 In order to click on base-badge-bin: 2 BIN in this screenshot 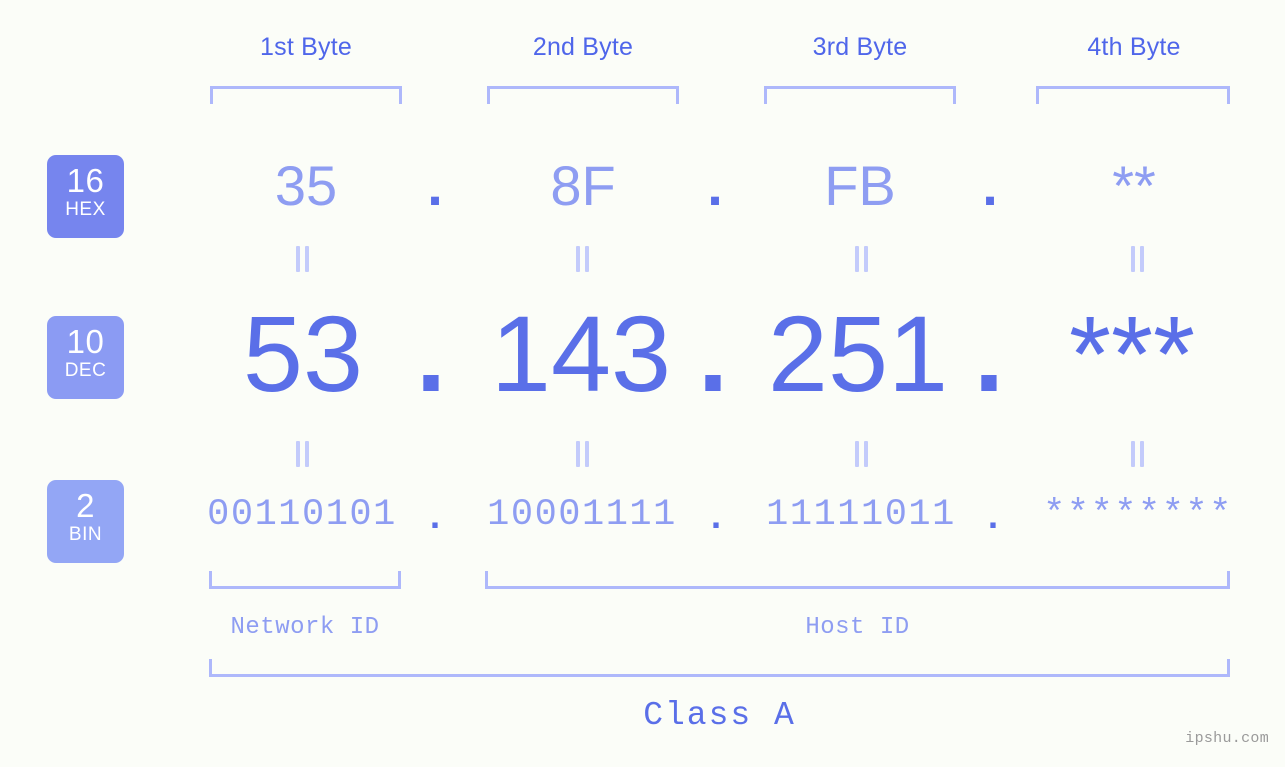, I will do `click(85, 521)`.